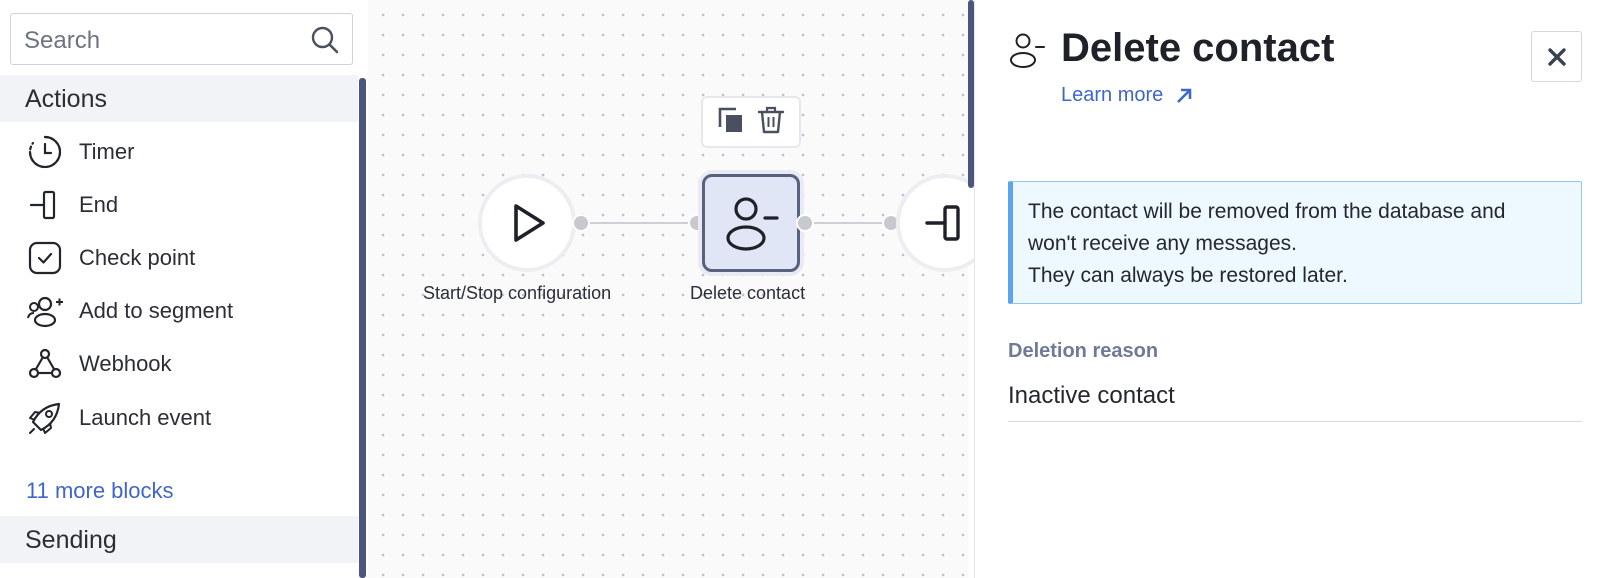 Image resolution: width=1608 pixels, height=578 pixels. What do you see at coordinates (1112, 95) in the screenshot?
I see `learn-more-label: Learn more` at bounding box center [1112, 95].